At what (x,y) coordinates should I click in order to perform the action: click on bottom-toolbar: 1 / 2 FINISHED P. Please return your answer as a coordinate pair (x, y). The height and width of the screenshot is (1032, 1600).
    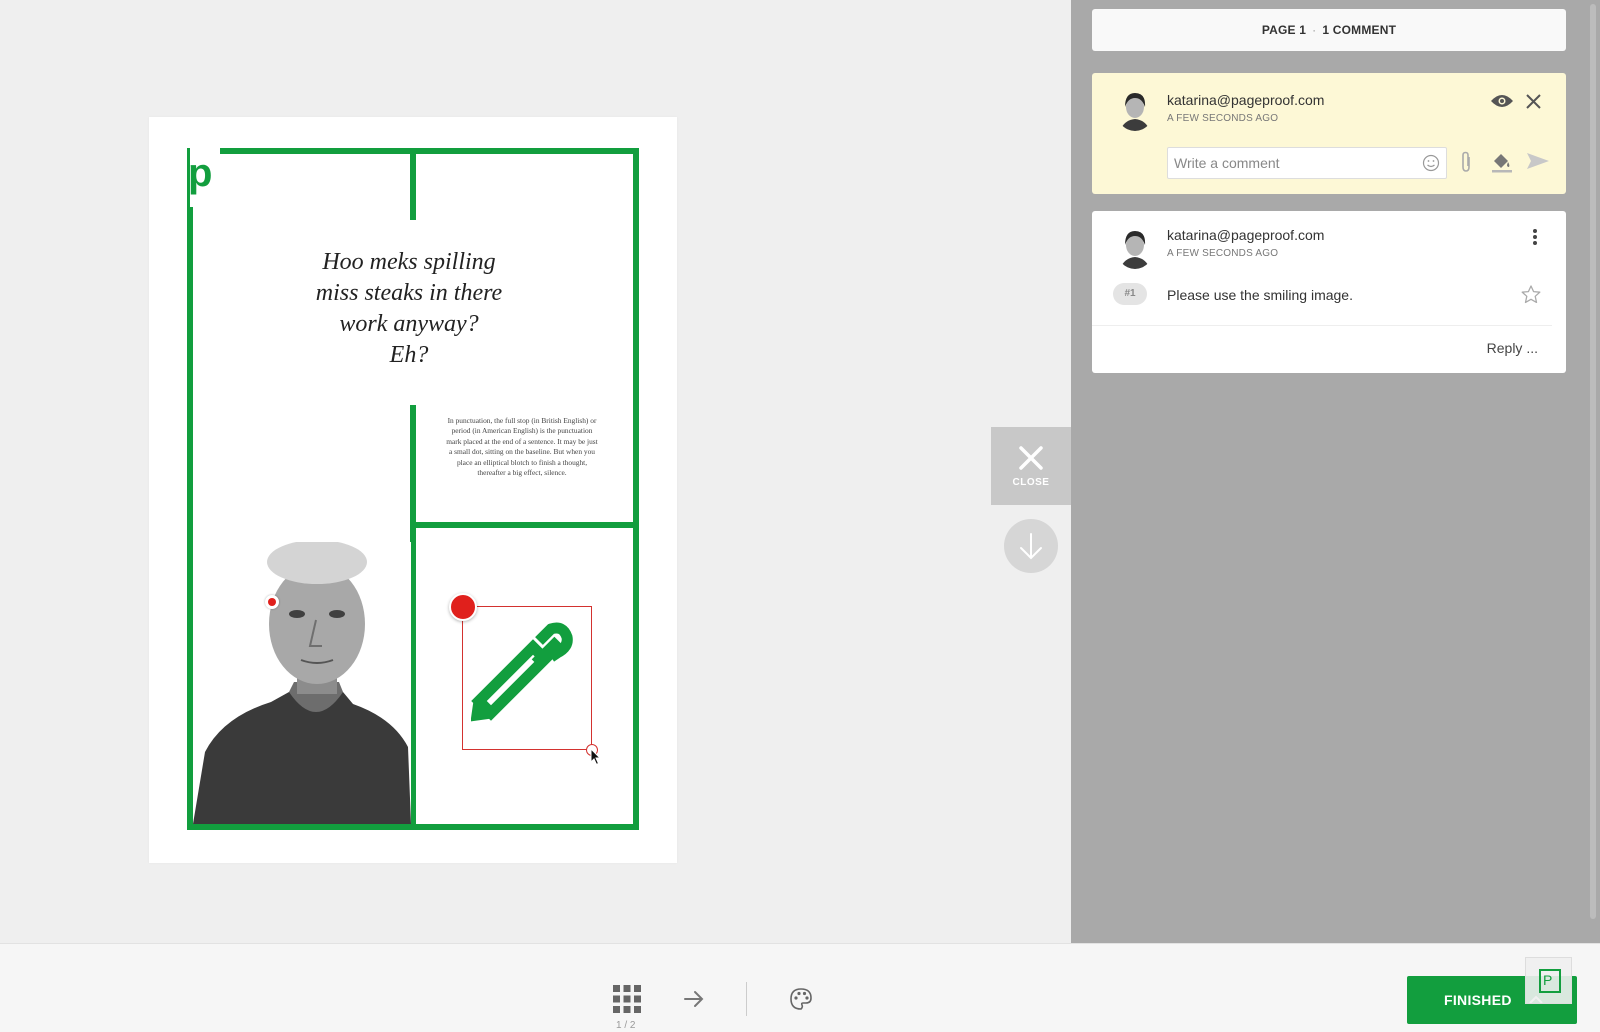
    Looking at the image, I should click on (800, 987).